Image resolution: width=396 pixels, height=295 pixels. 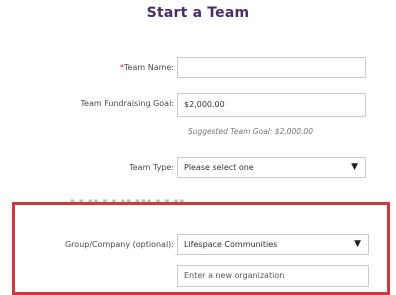 I want to click on team-type-label: Team Type:, so click(x=151, y=167).